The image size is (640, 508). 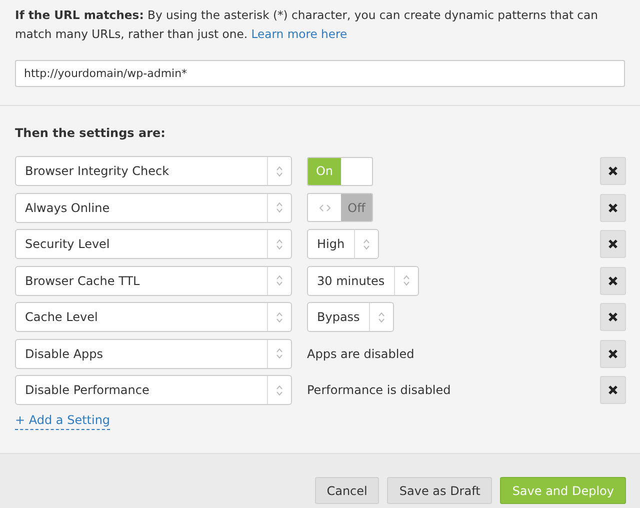 What do you see at coordinates (62, 421) in the screenshot?
I see `add-setting-link: + Add a Setting` at bounding box center [62, 421].